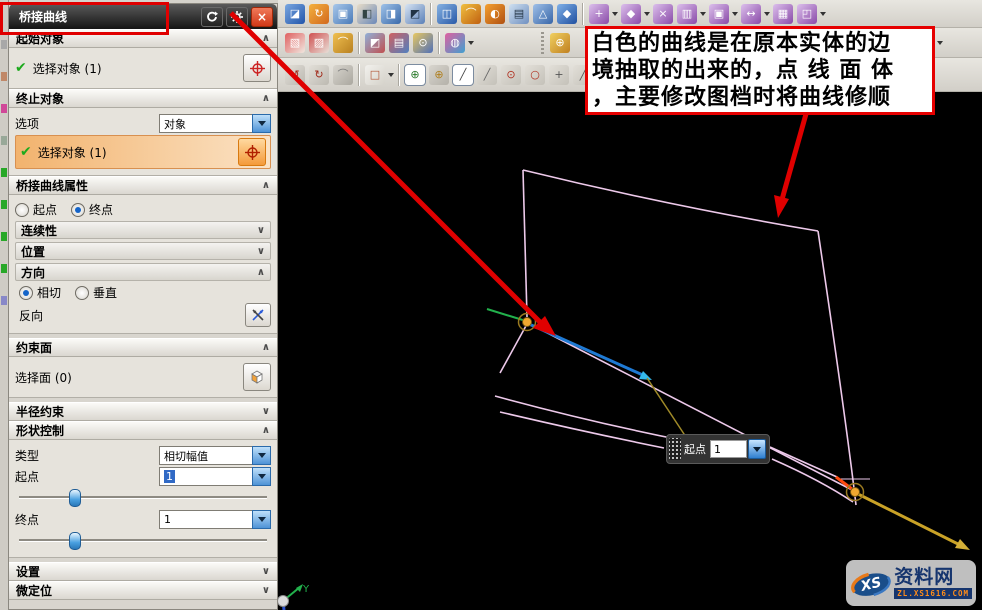  I want to click on subsection-direction: 方向 ∧, so click(143, 272).